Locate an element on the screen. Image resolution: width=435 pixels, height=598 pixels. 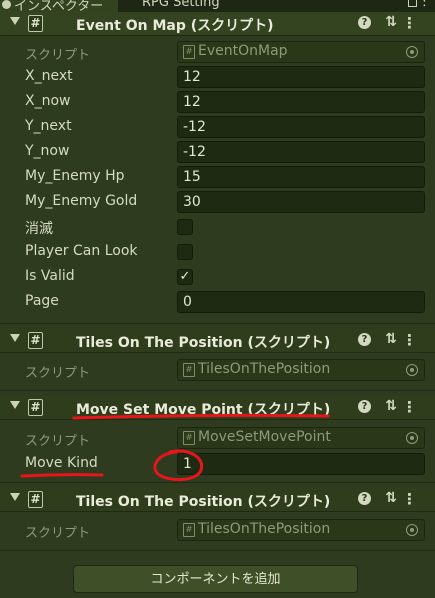
field-player-can-look: Player Can Look is located at coordinates (217, 252).